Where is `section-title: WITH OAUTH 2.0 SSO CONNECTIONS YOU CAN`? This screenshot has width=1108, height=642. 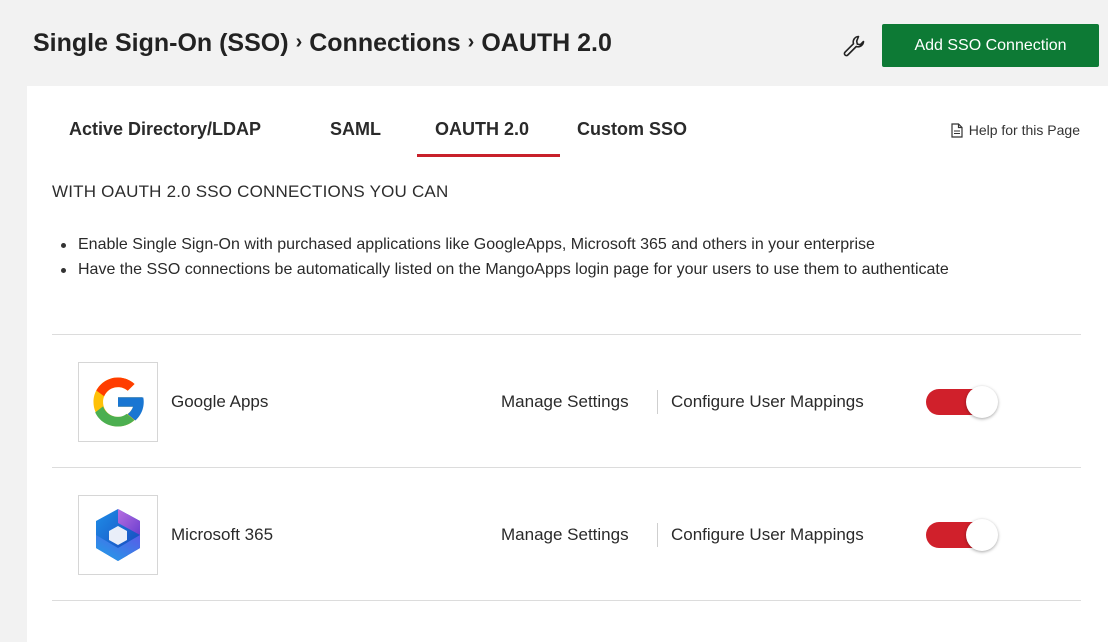
section-title: WITH OAUTH 2.0 SSO CONNECTIONS YOU CAN is located at coordinates (250, 191).